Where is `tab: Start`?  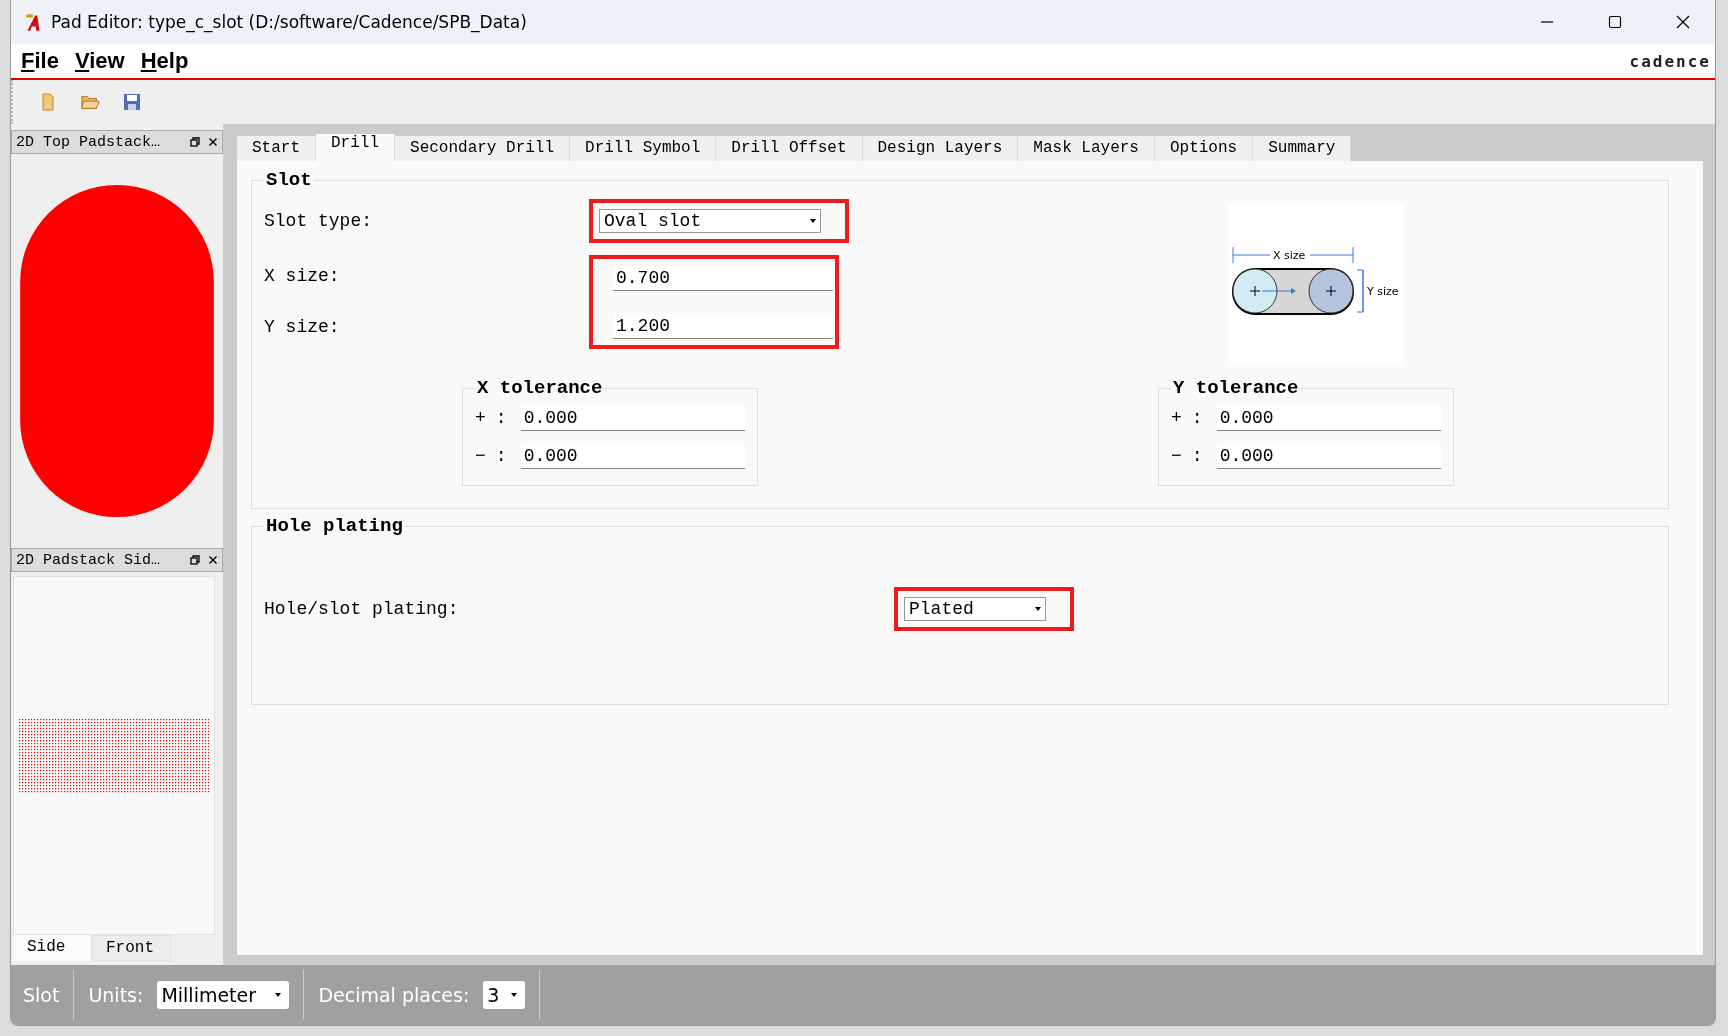
tab: Start is located at coordinates (276, 148).